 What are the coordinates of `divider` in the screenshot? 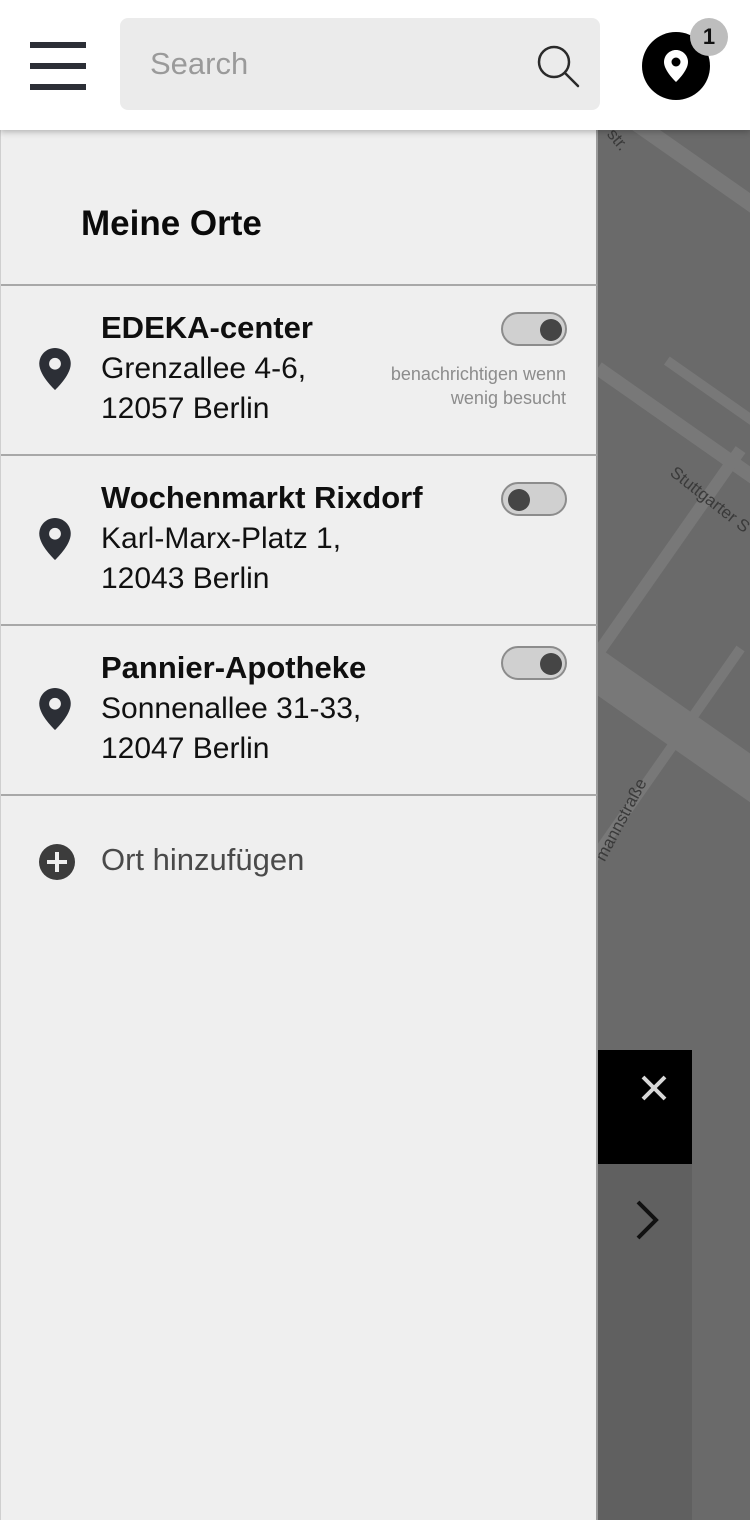 It's located at (299, 795).